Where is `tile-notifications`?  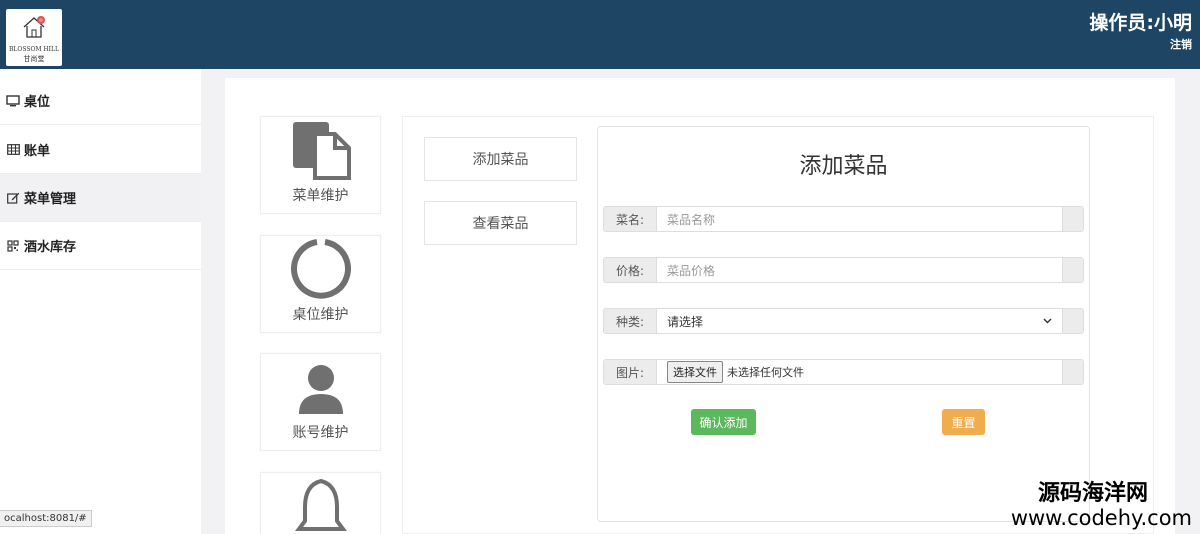 tile-notifications is located at coordinates (320, 503).